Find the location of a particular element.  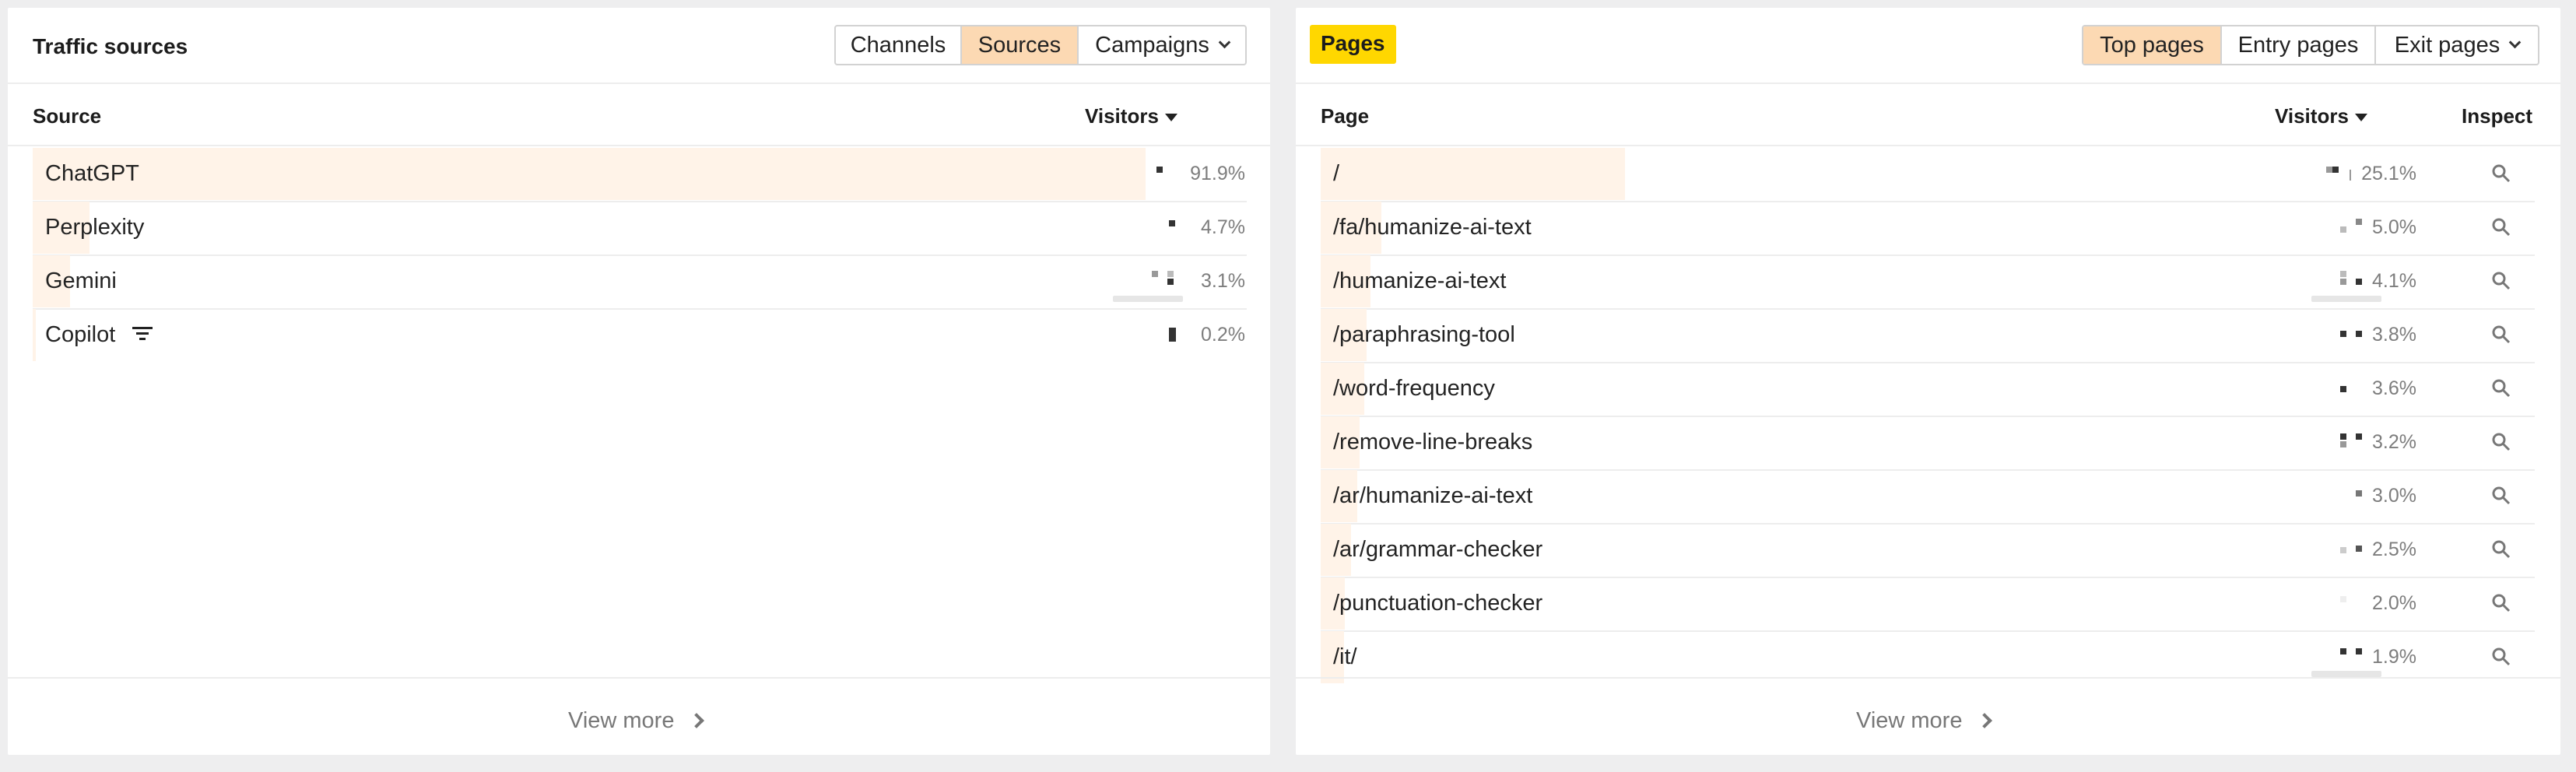

percent-value: 3.1% is located at coordinates (1223, 281).